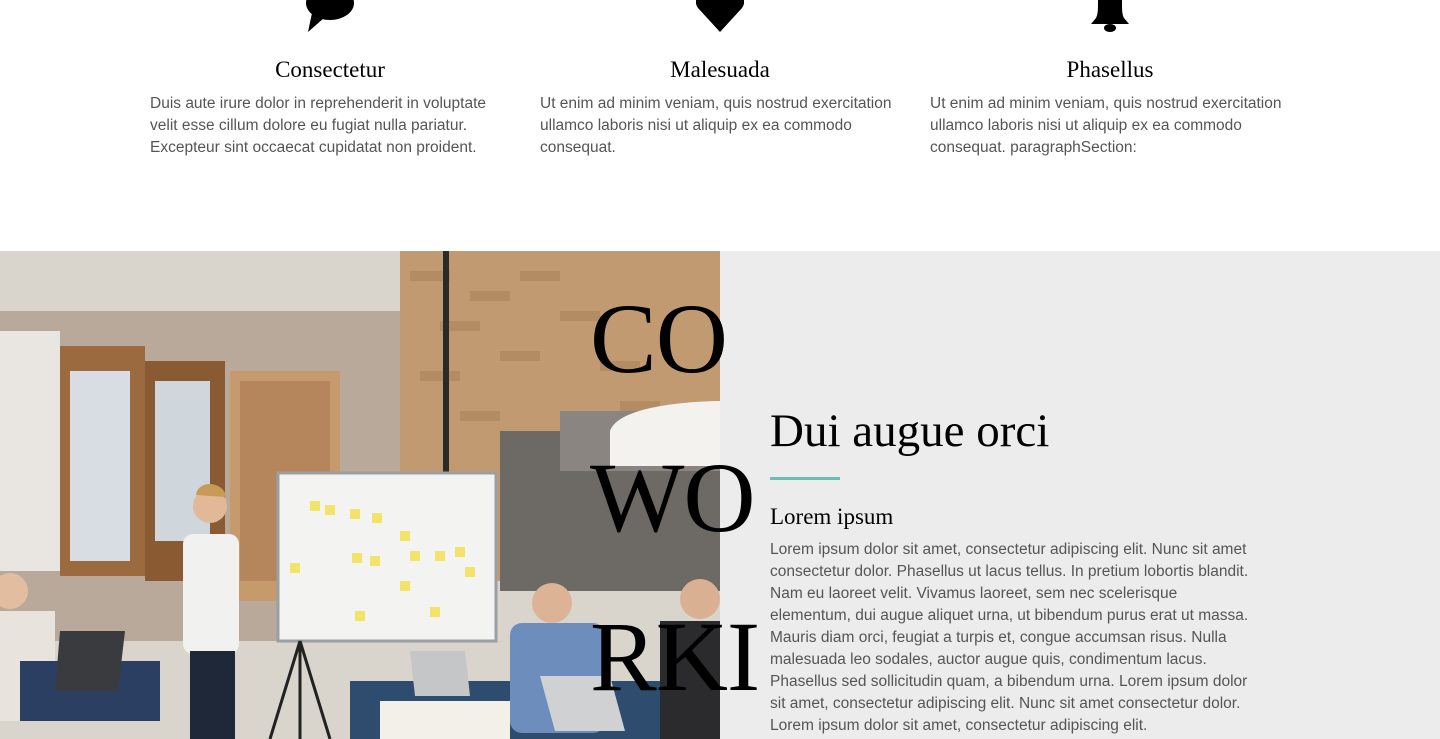 The height and width of the screenshot is (739, 1440). I want to click on heart-icon, so click(720, 17).